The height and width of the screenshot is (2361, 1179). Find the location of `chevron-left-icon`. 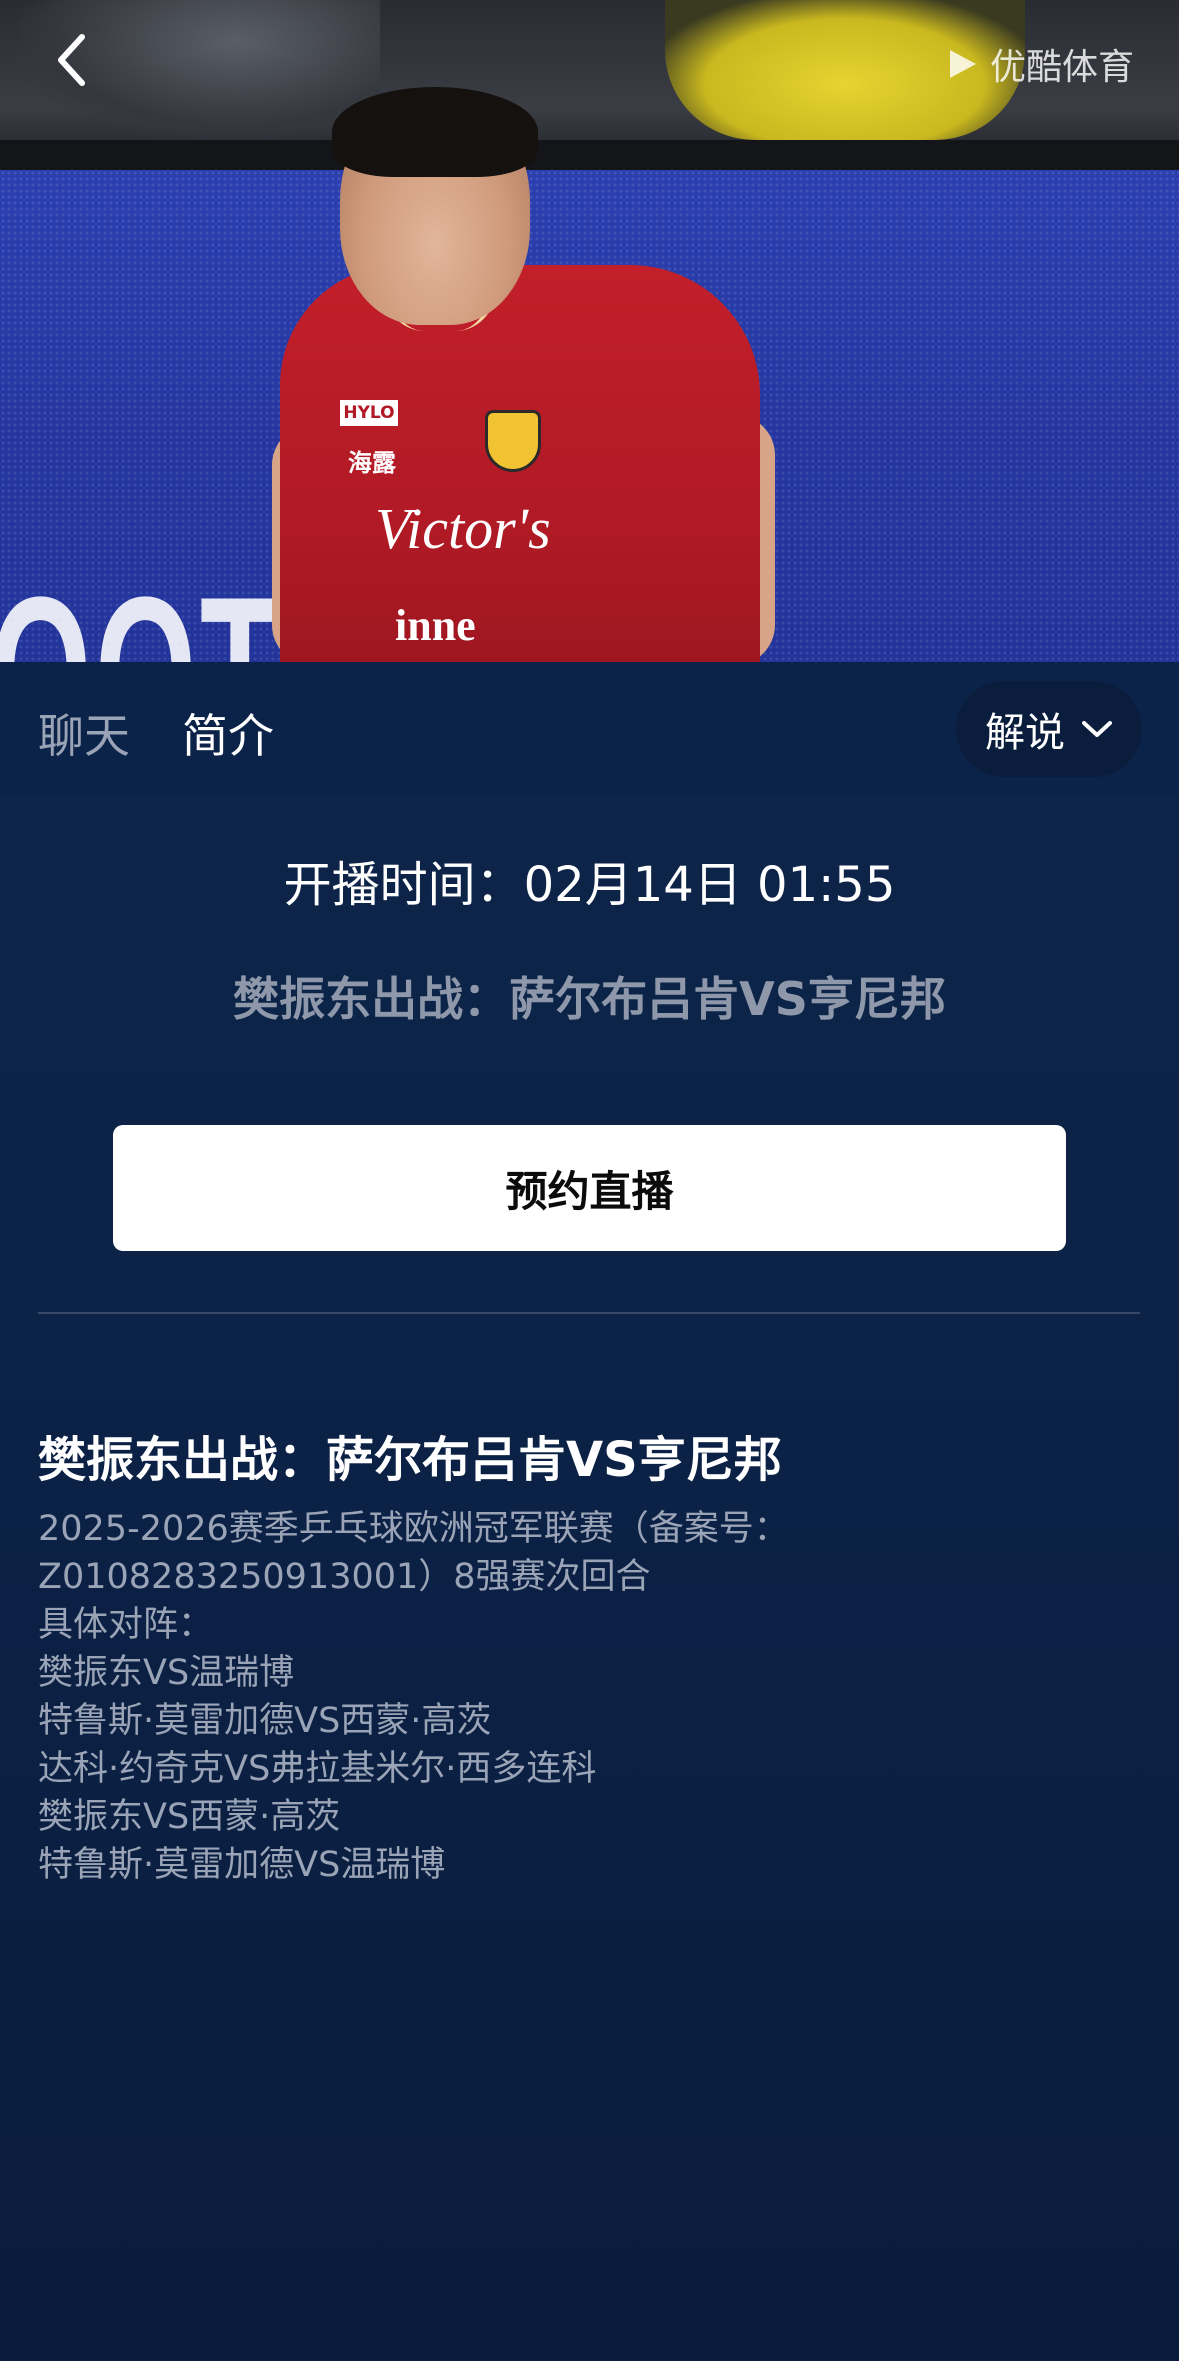

chevron-left-icon is located at coordinates (71, 60).